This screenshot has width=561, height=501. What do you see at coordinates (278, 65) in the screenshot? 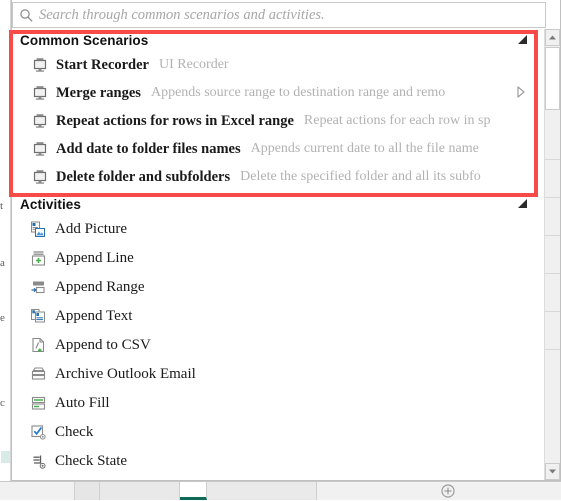
I see `scenario-row: Start Recorder UI Recorder` at bounding box center [278, 65].